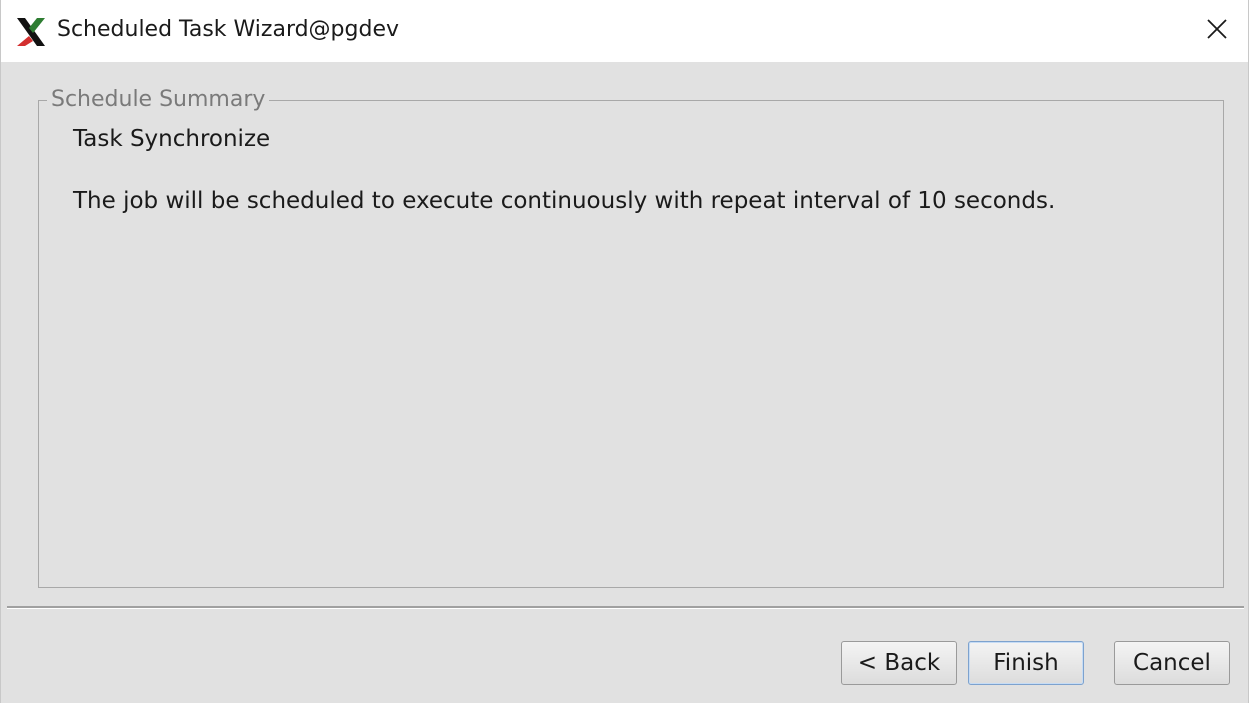 The height and width of the screenshot is (703, 1249). Describe the element at coordinates (31, 32) in the screenshot. I see `x-app-icon` at that location.